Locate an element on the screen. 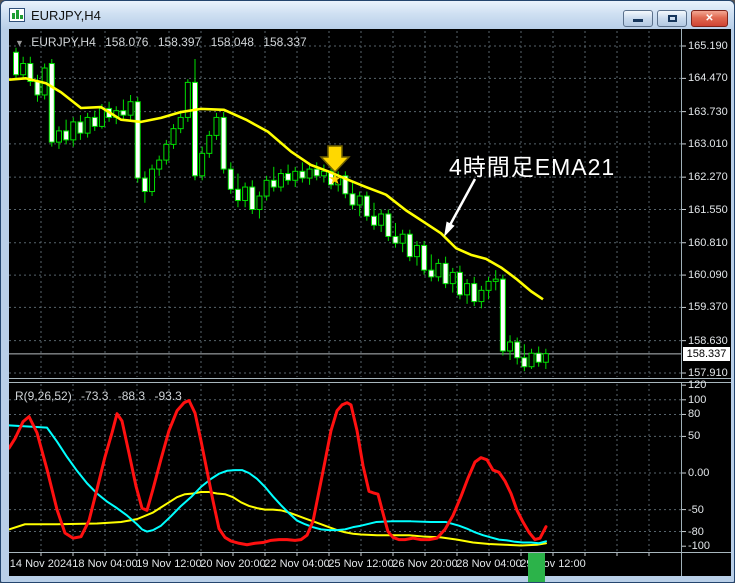 The image size is (735, 583). annotation-overlay: ★ is located at coordinates (398, 191).